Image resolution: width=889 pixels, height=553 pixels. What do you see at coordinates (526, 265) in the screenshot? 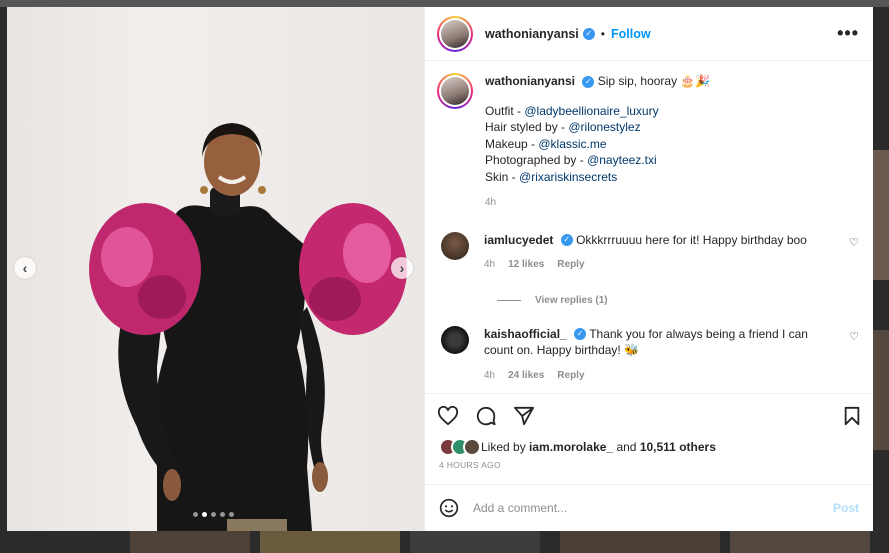
I see `comment-likes: 12 likes` at bounding box center [526, 265].